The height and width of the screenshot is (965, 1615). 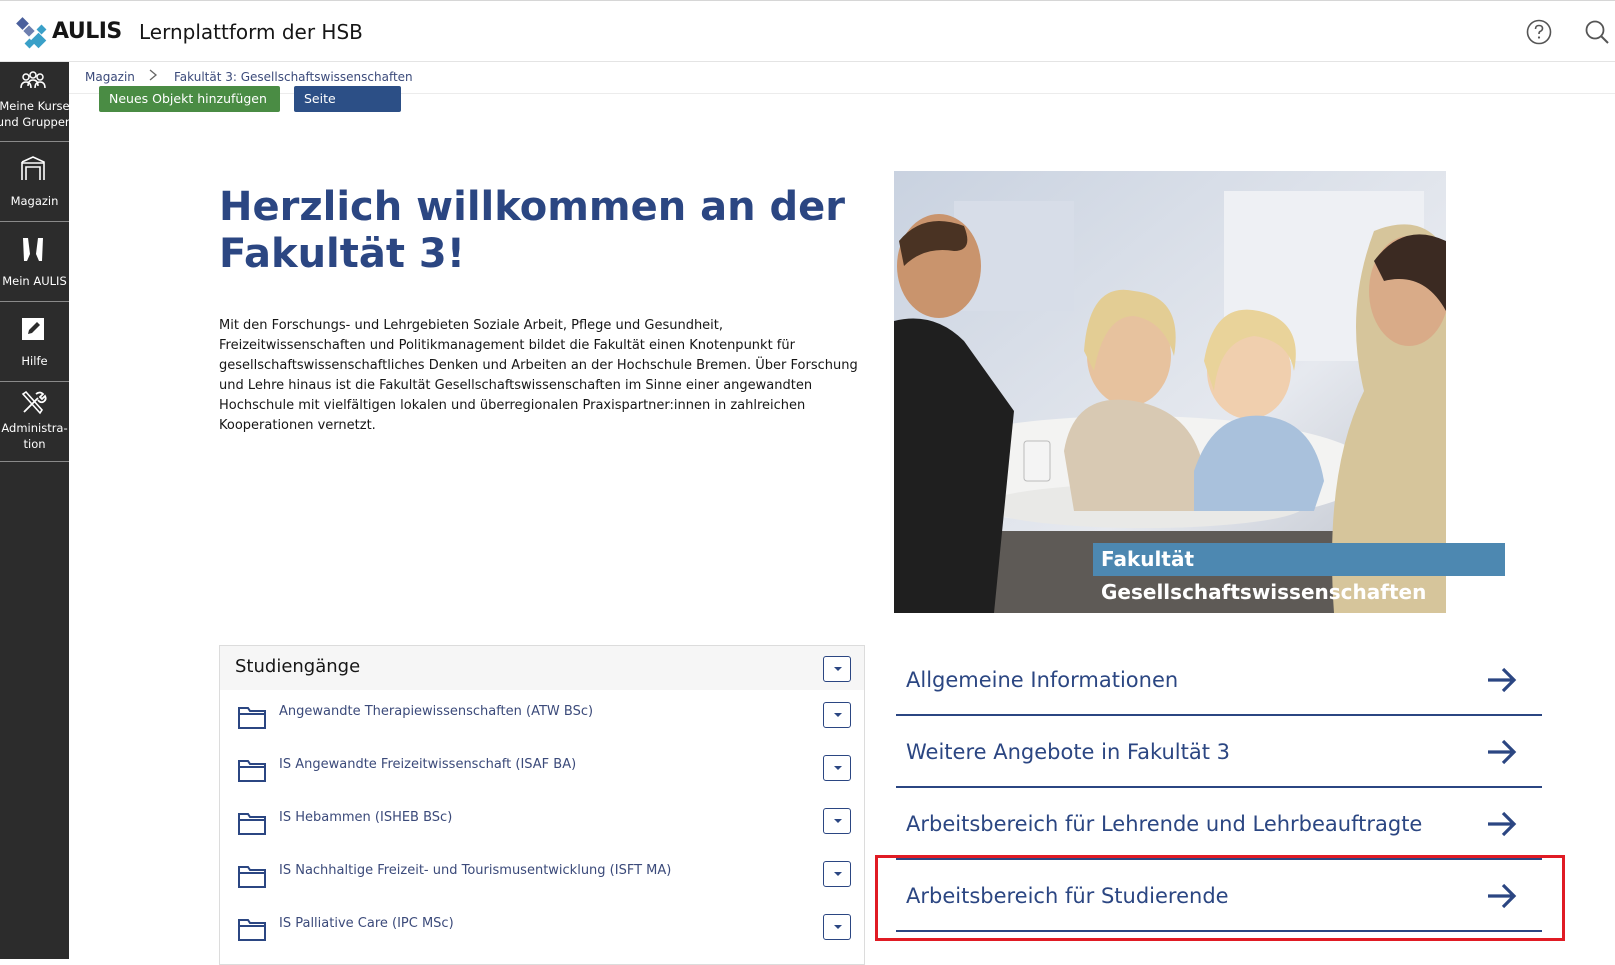 I want to click on list-item: IS Palliative Care (IPC MSc), so click(x=542, y=928).